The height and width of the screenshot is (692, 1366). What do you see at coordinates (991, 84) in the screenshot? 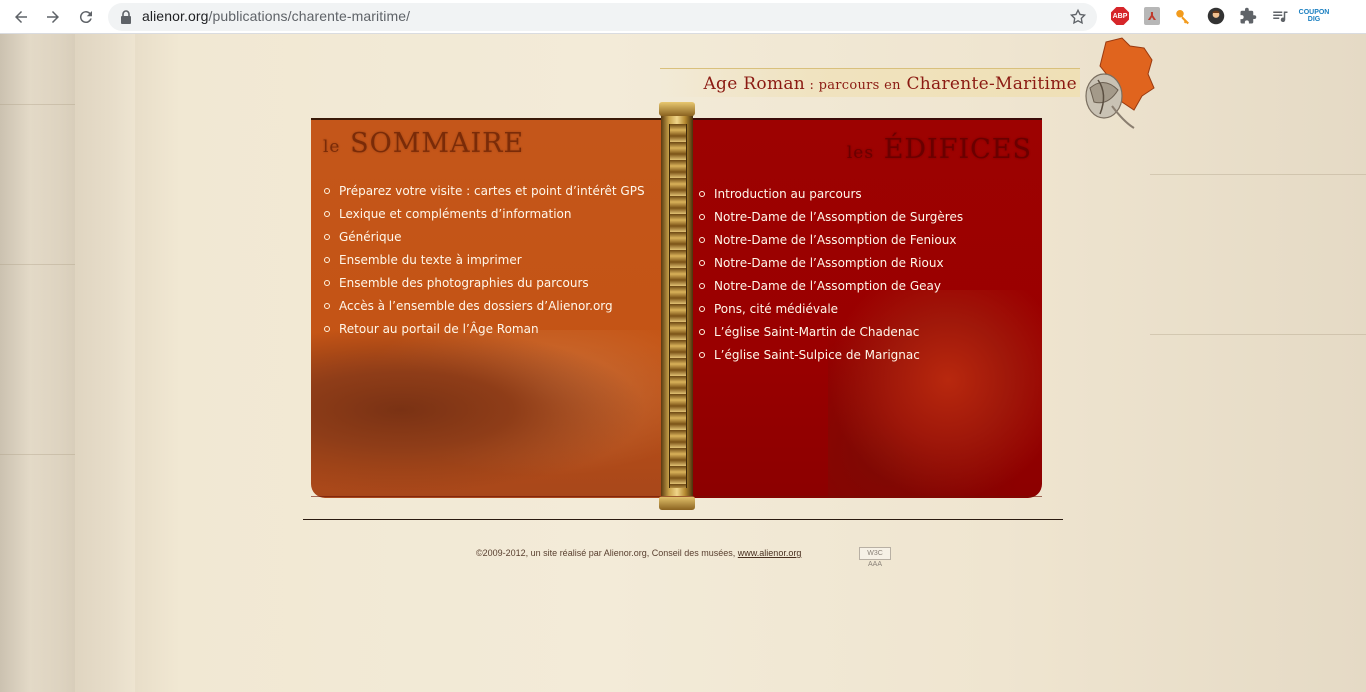
I see `site-title-part3: Charente-Maritime` at bounding box center [991, 84].